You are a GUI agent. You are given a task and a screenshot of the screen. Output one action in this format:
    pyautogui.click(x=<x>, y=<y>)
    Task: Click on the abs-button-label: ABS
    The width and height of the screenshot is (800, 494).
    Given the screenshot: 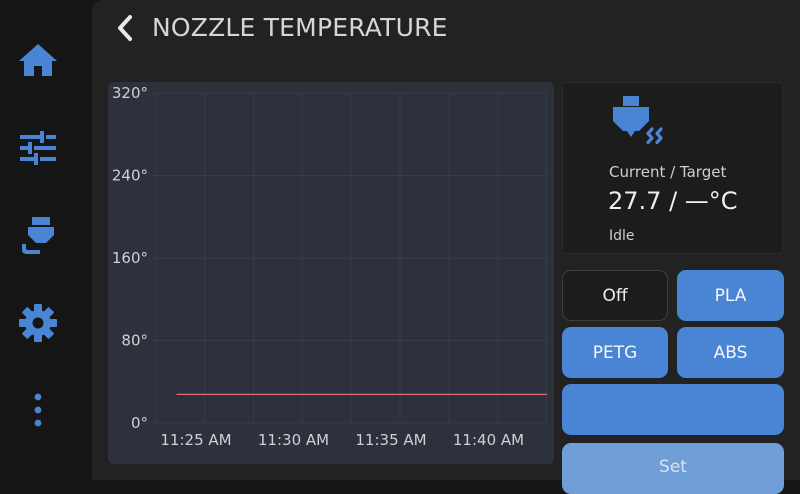 What is the action you would take?
    pyautogui.click(x=730, y=352)
    